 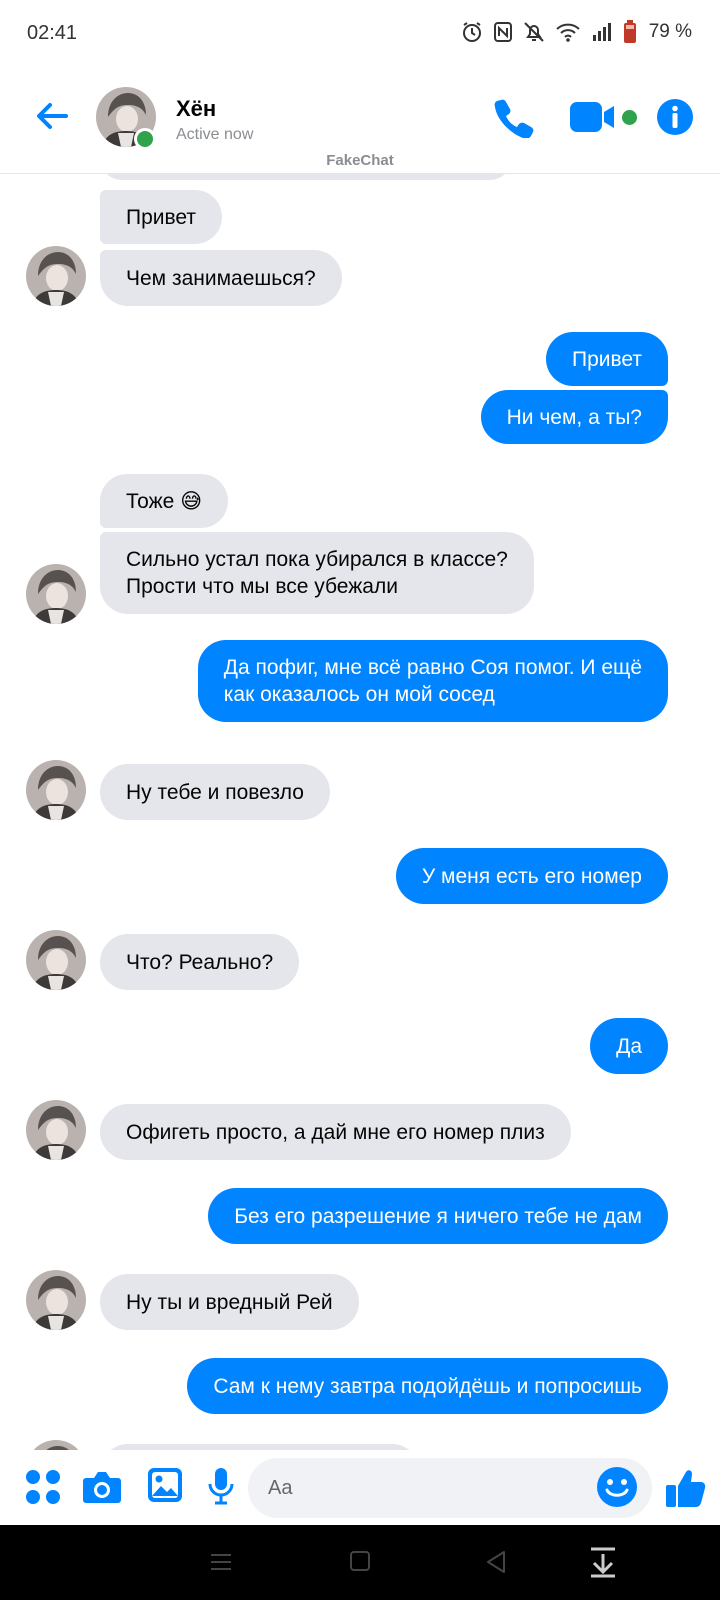 I want to click on video-active-dot, so click(x=629, y=117).